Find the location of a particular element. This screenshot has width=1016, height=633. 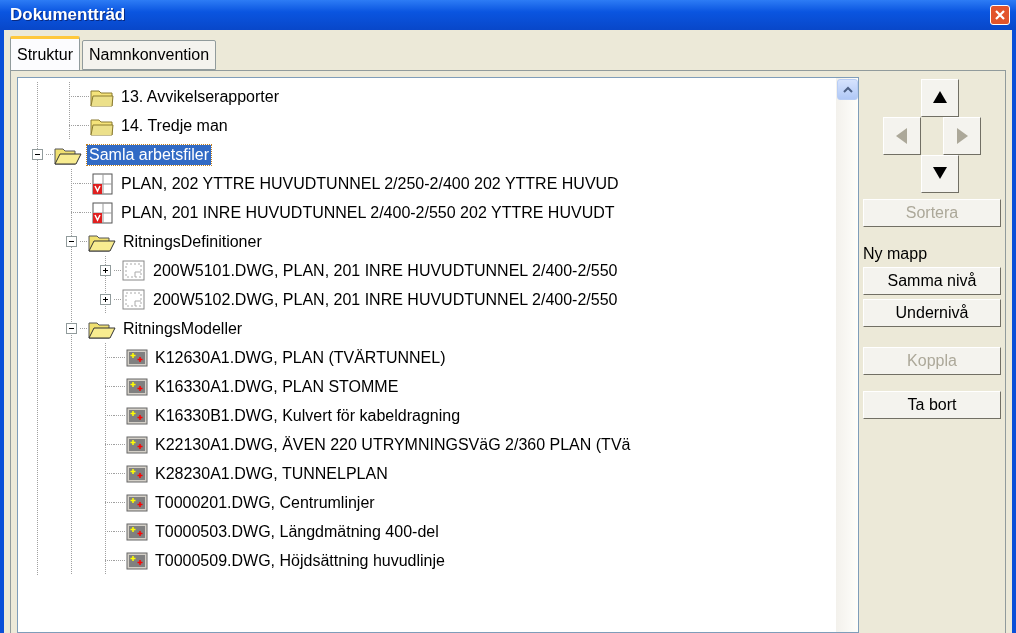

action-button: Ta bort is located at coordinates (932, 405).